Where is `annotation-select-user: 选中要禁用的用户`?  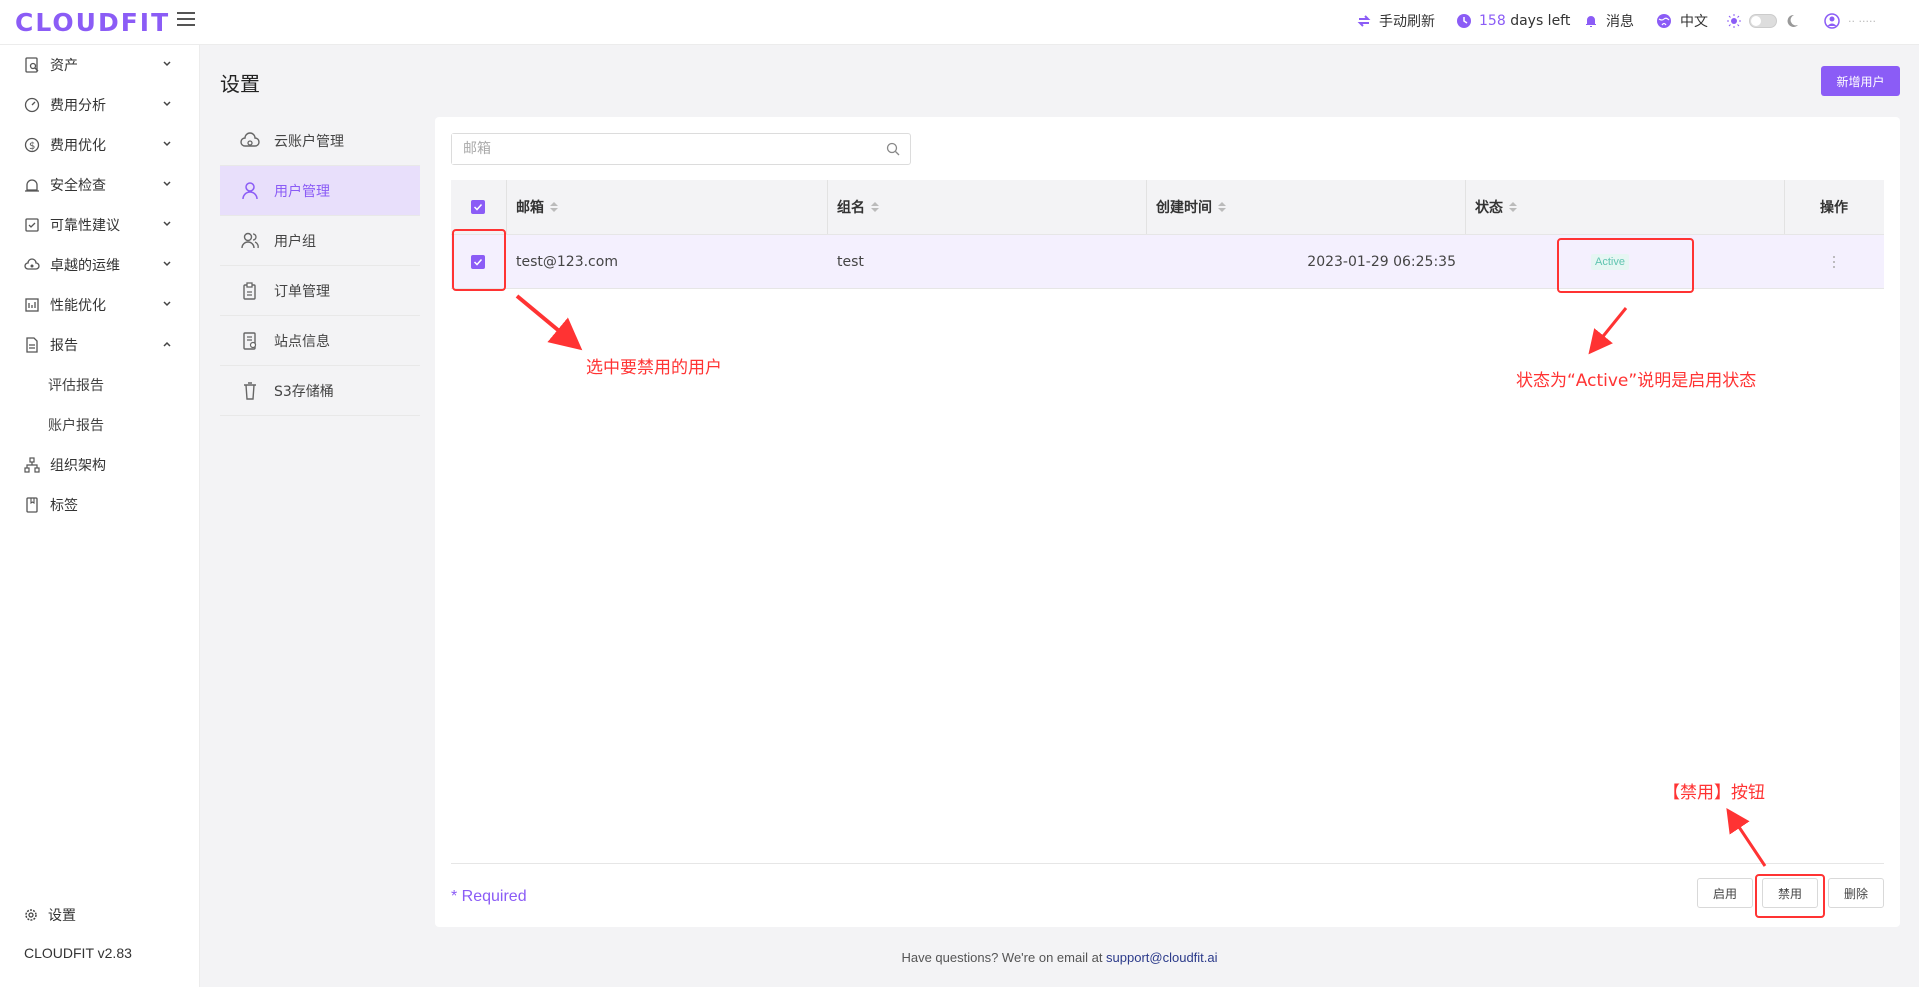
annotation-select-user: 选中要禁用的用户 is located at coordinates (654, 368).